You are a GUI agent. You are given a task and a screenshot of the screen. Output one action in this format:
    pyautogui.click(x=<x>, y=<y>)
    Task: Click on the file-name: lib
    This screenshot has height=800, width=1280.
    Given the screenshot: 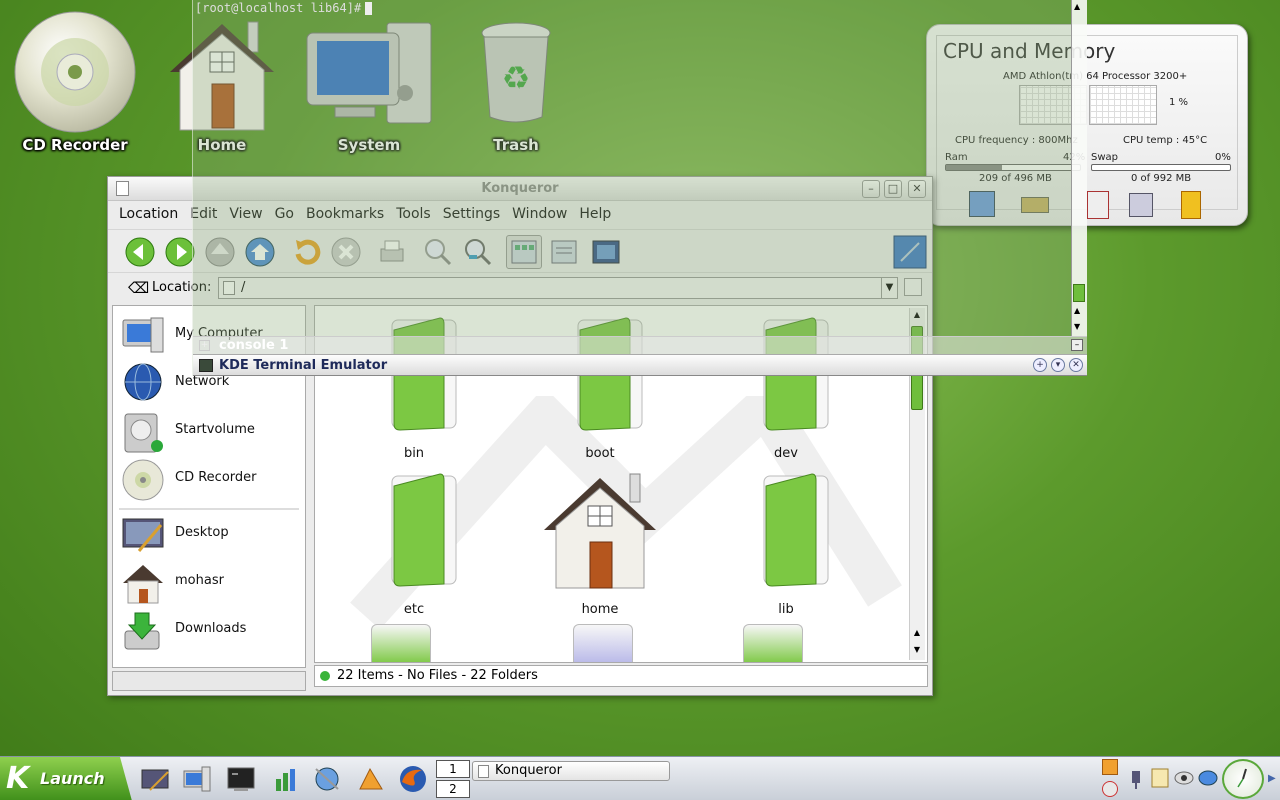 What is the action you would take?
    pyautogui.click(x=786, y=609)
    